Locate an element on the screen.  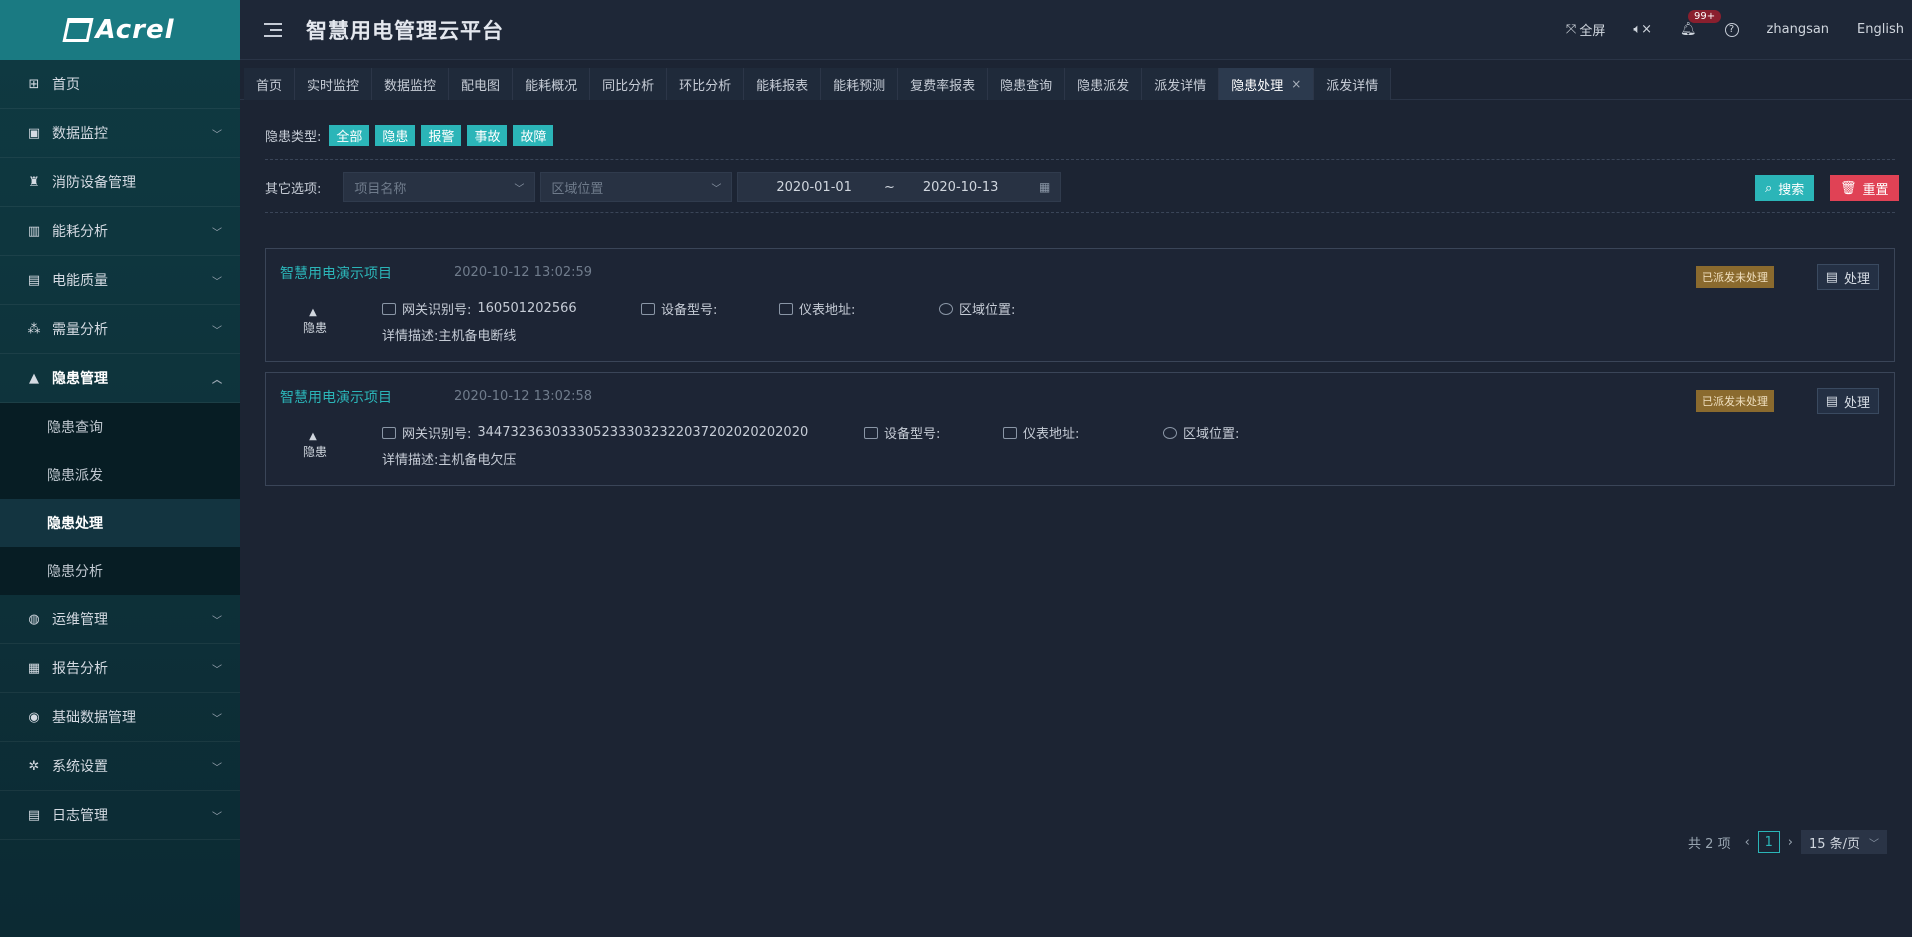
database-icon: ◉ is located at coordinates (34, 717).